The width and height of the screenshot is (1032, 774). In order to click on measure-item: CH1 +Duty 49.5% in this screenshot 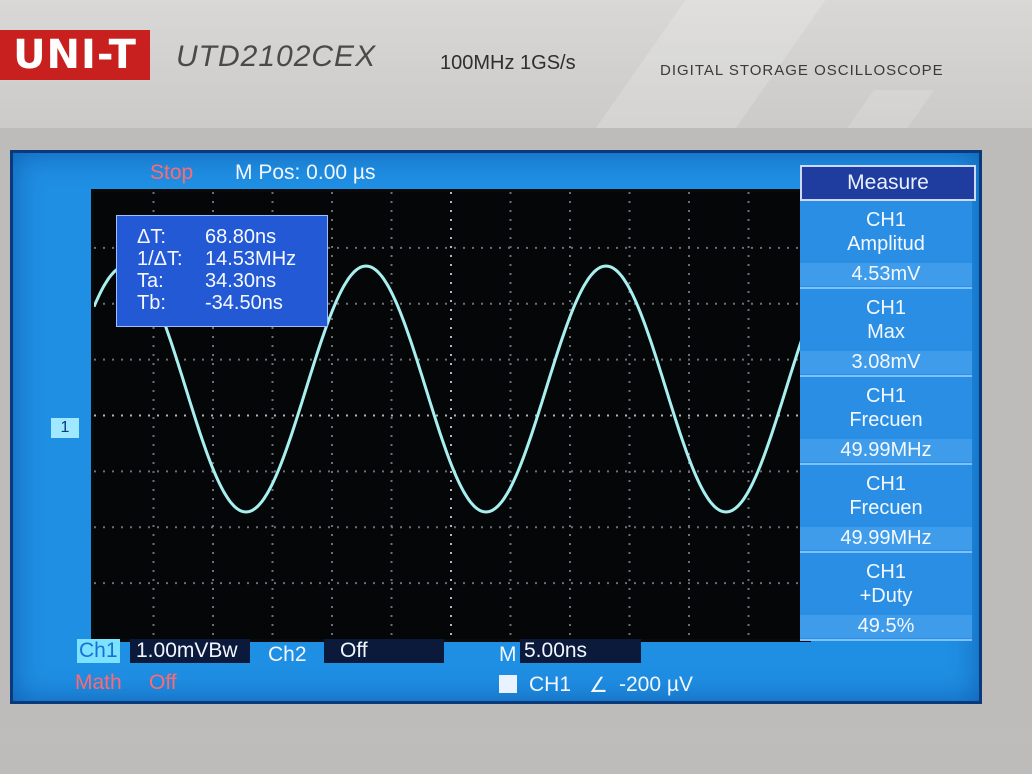, I will do `click(886, 597)`.